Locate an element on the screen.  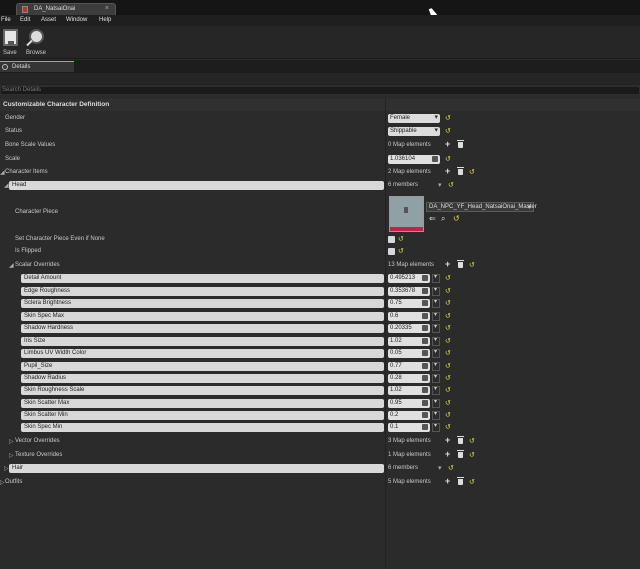
menu-asset: Asset is located at coordinates (48, 20).